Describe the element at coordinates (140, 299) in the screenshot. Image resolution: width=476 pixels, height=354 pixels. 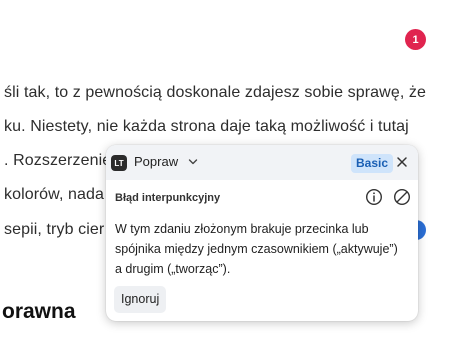
I see `ignore-button: Ignoruj` at that location.